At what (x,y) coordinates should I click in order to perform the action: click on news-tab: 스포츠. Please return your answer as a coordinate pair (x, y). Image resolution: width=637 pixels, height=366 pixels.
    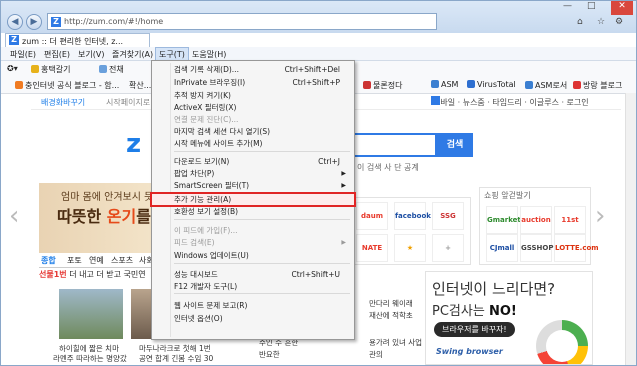
    Looking at the image, I should click on (122, 260).